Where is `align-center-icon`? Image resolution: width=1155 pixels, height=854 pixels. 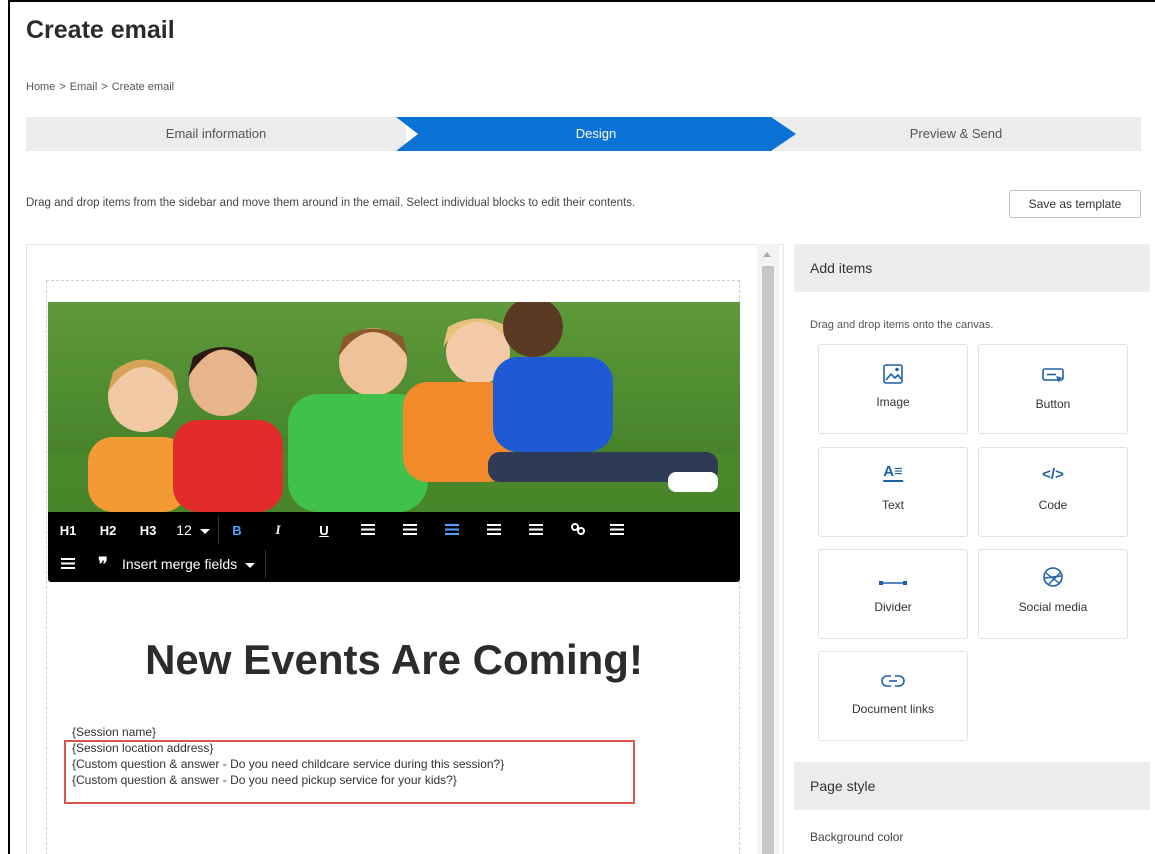 align-center-icon is located at coordinates (494, 530).